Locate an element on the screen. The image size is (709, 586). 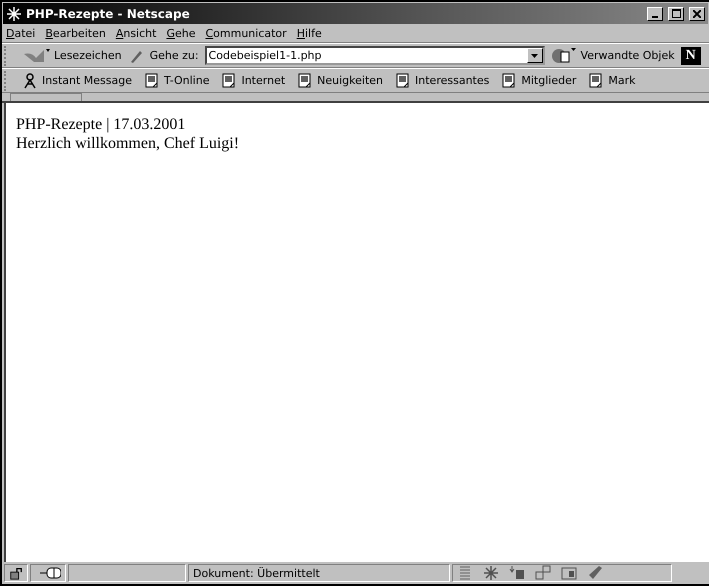
bookmark-button: Neuigkeiten is located at coordinates (340, 80).